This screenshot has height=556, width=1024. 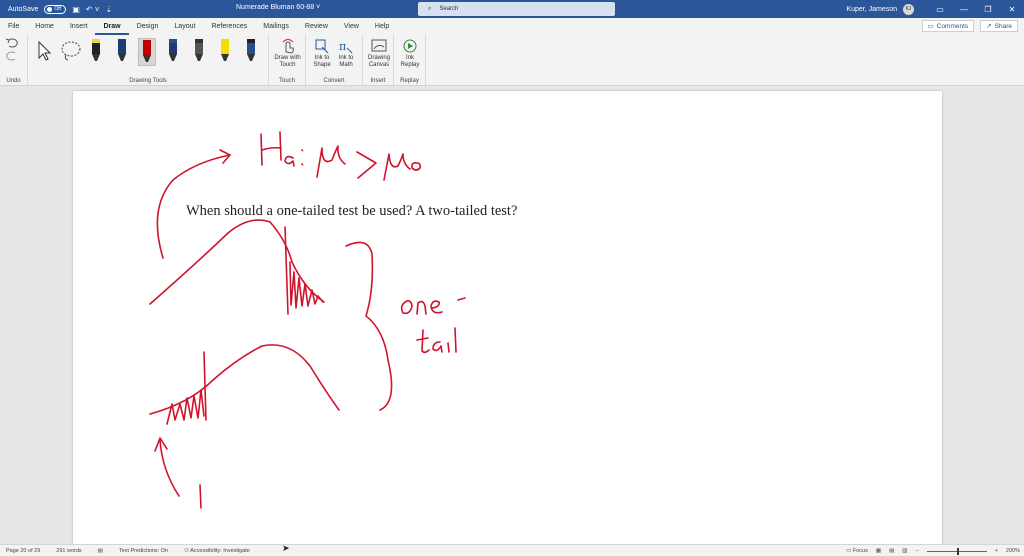 I want to click on word-count: 291 words, so click(x=68, y=551).